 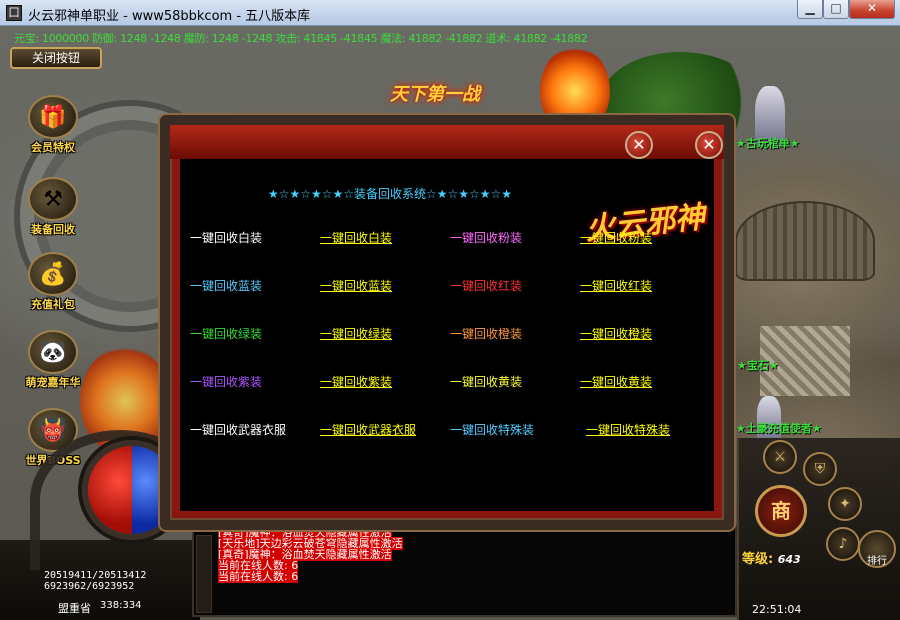 What do you see at coordinates (836, 9) in the screenshot?
I see `maximize-button: □` at bounding box center [836, 9].